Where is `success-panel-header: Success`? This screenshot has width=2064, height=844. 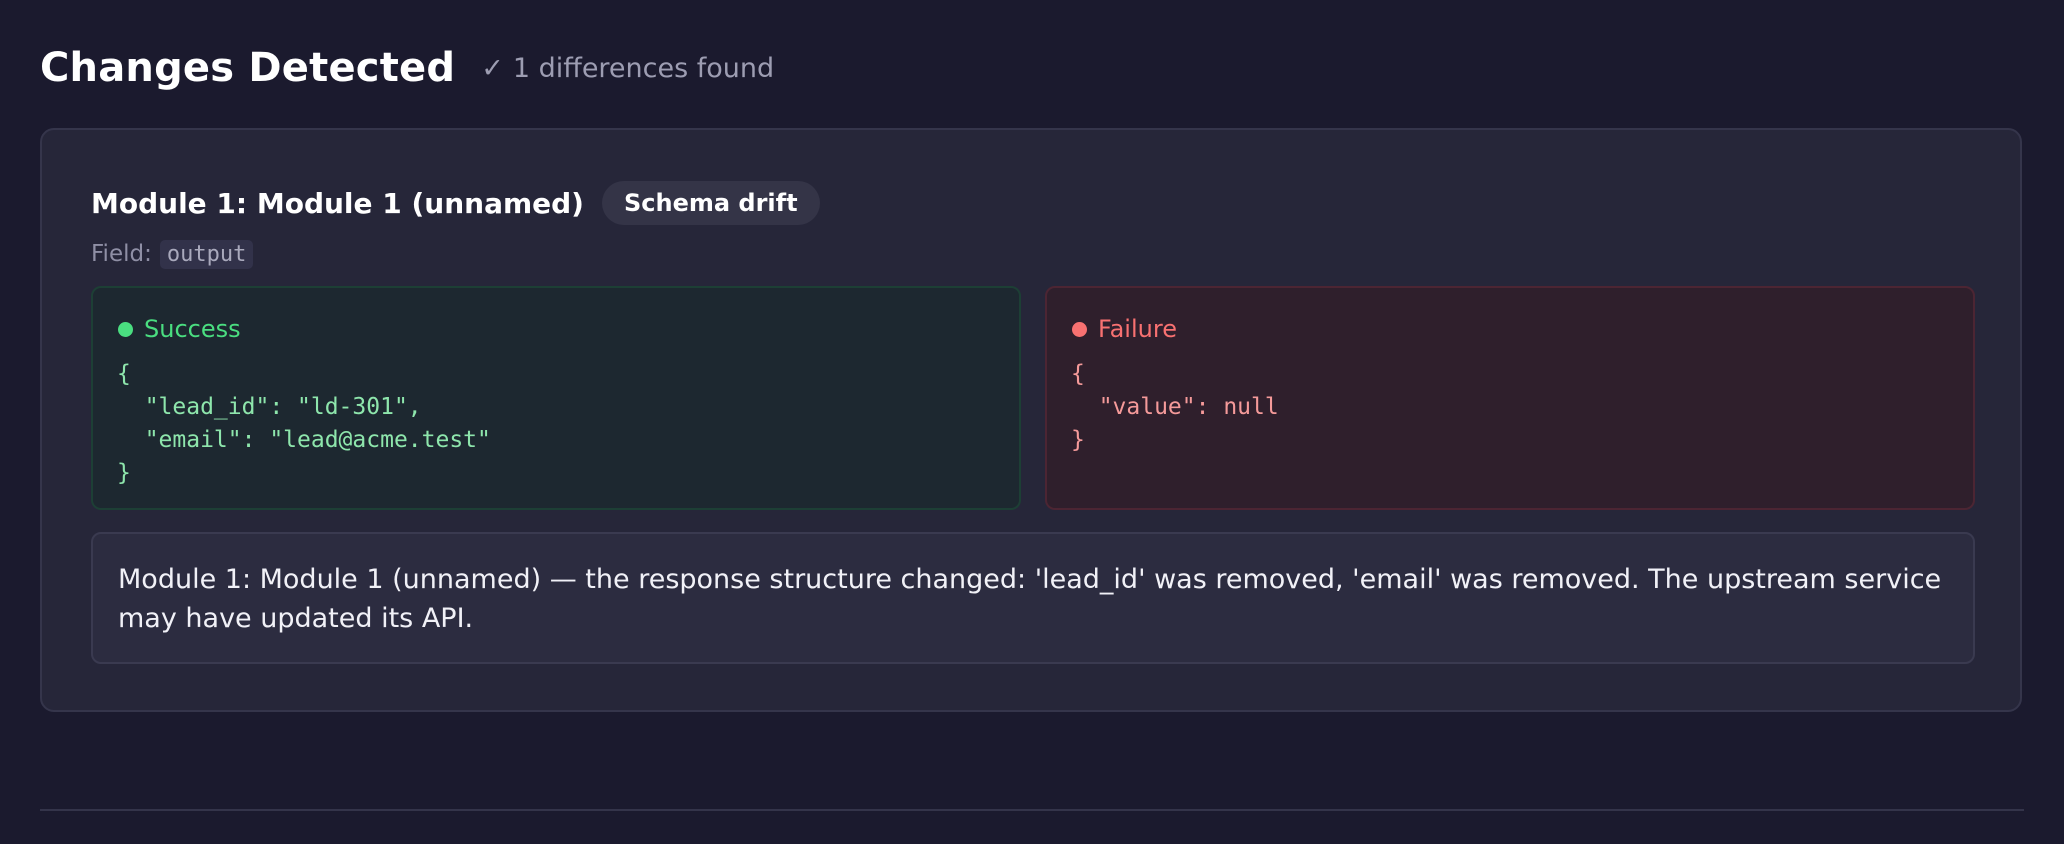 success-panel-header: Success is located at coordinates (556, 329).